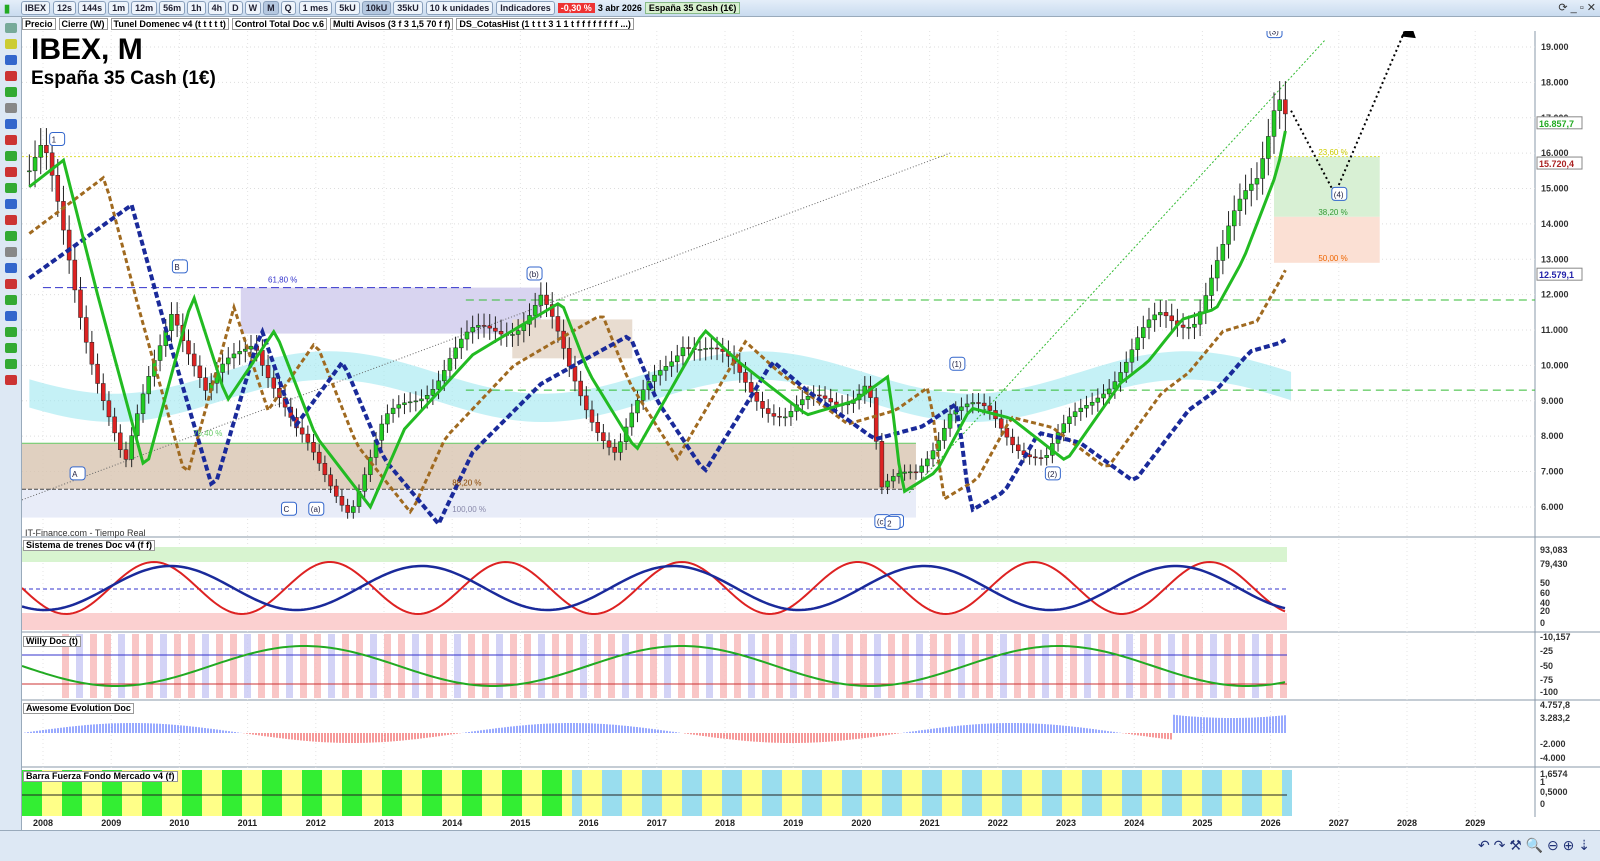  Describe the element at coordinates (376, 8) in the screenshot. I see `unit-10kU: 10kU` at that location.